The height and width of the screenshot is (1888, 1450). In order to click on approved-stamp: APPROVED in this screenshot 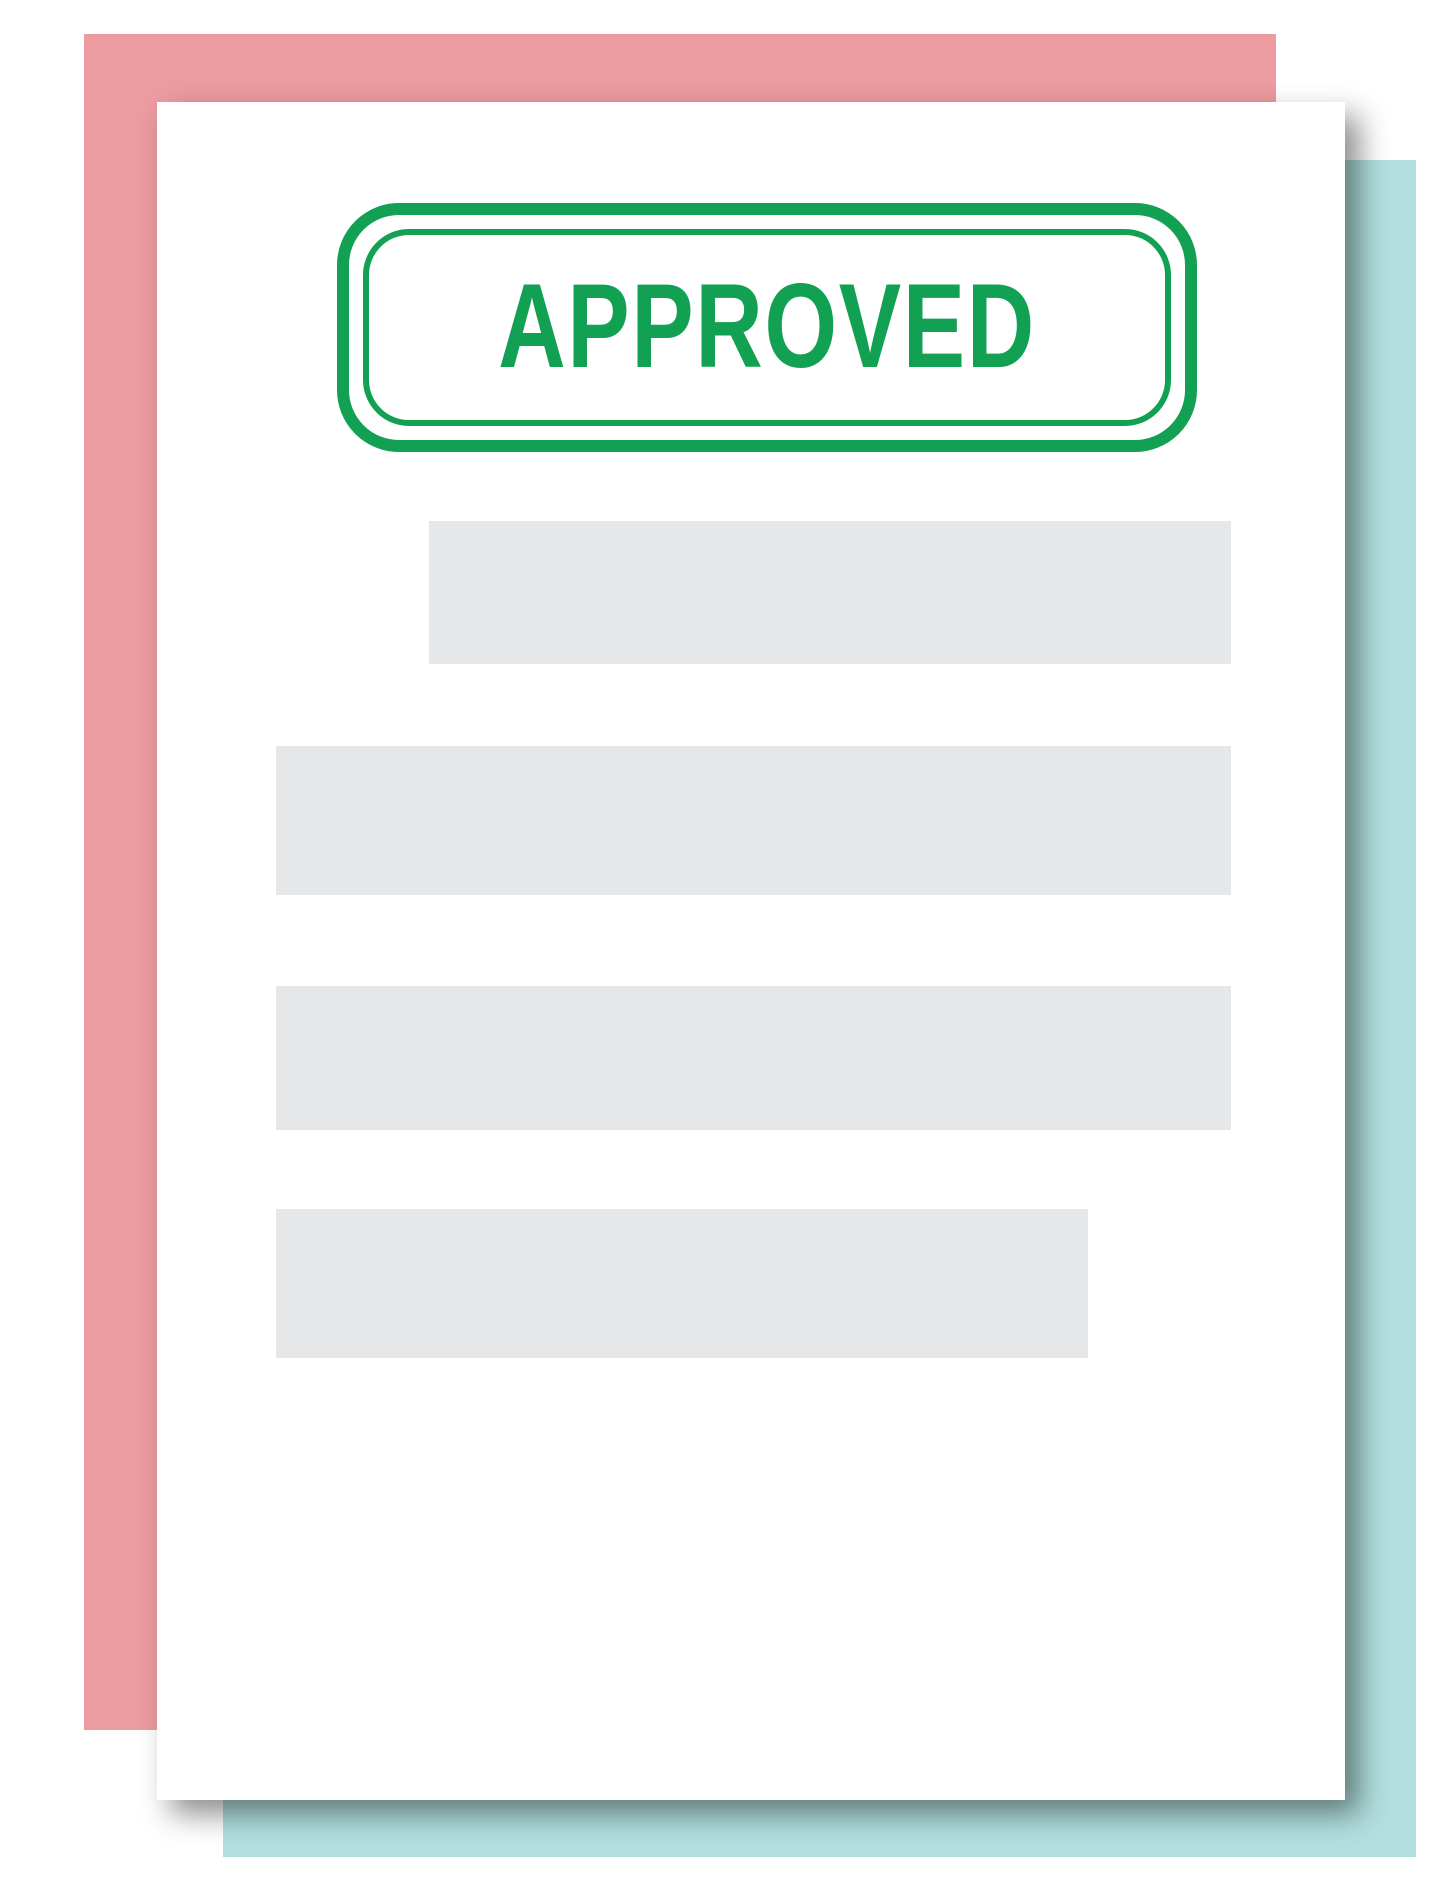, I will do `click(767, 327)`.